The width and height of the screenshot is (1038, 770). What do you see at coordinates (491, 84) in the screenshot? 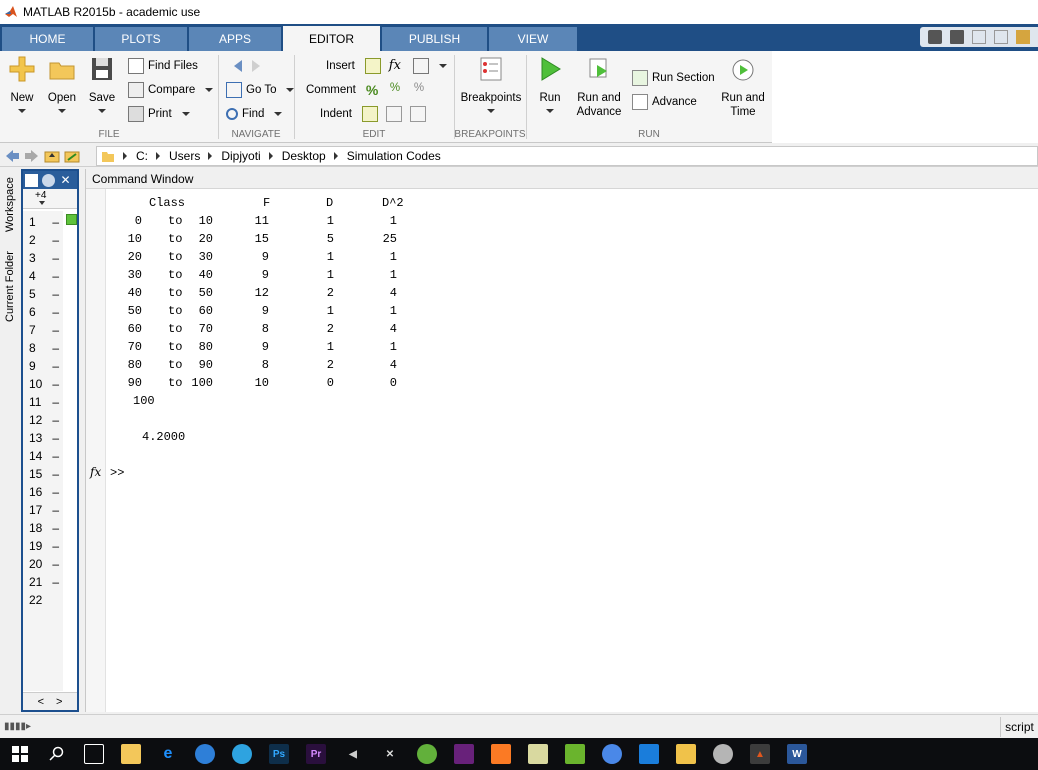
I see `breakpoints-button: Breakpoints` at bounding box center [491, 84].